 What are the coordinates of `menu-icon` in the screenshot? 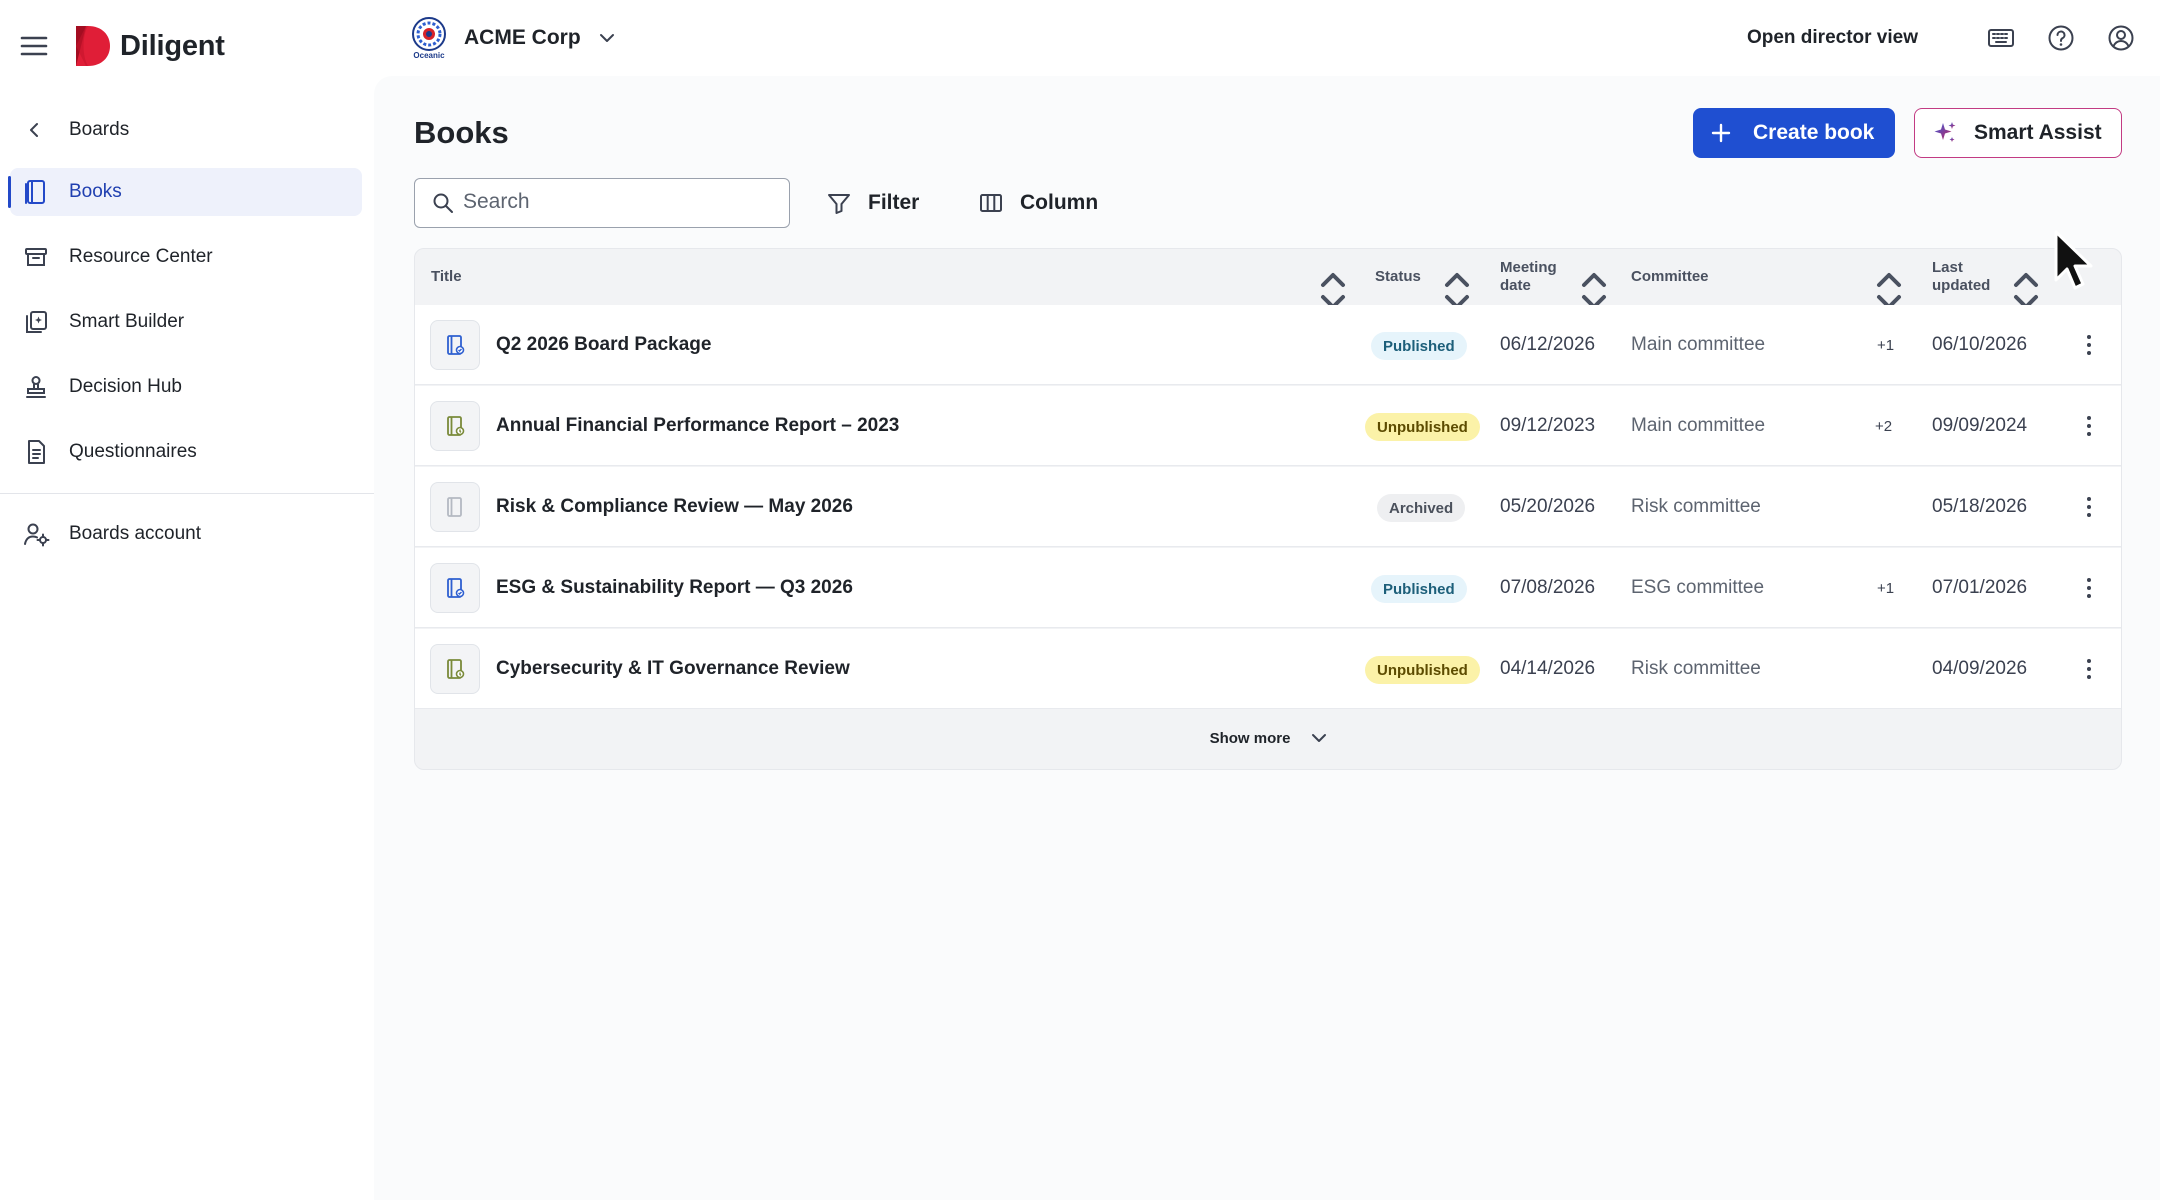 It's located at (34, 46).